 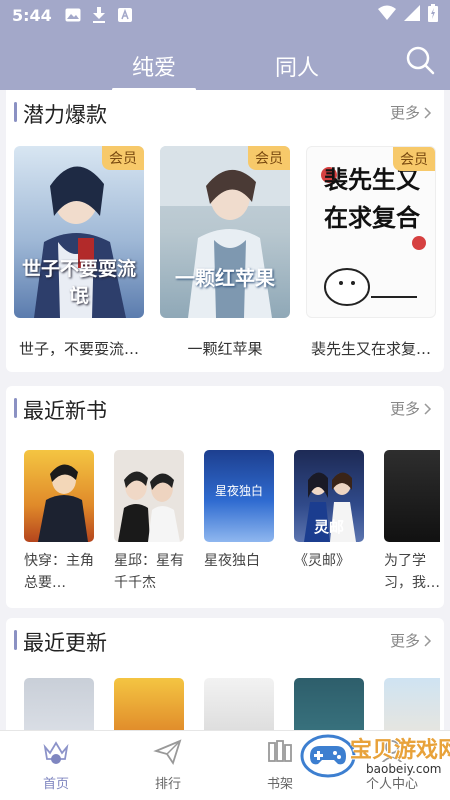 What do you see at coordinates (225, 408) in the screenshot?
I see `section-header: 最近新书 更多` at bounding box center [225, 408].